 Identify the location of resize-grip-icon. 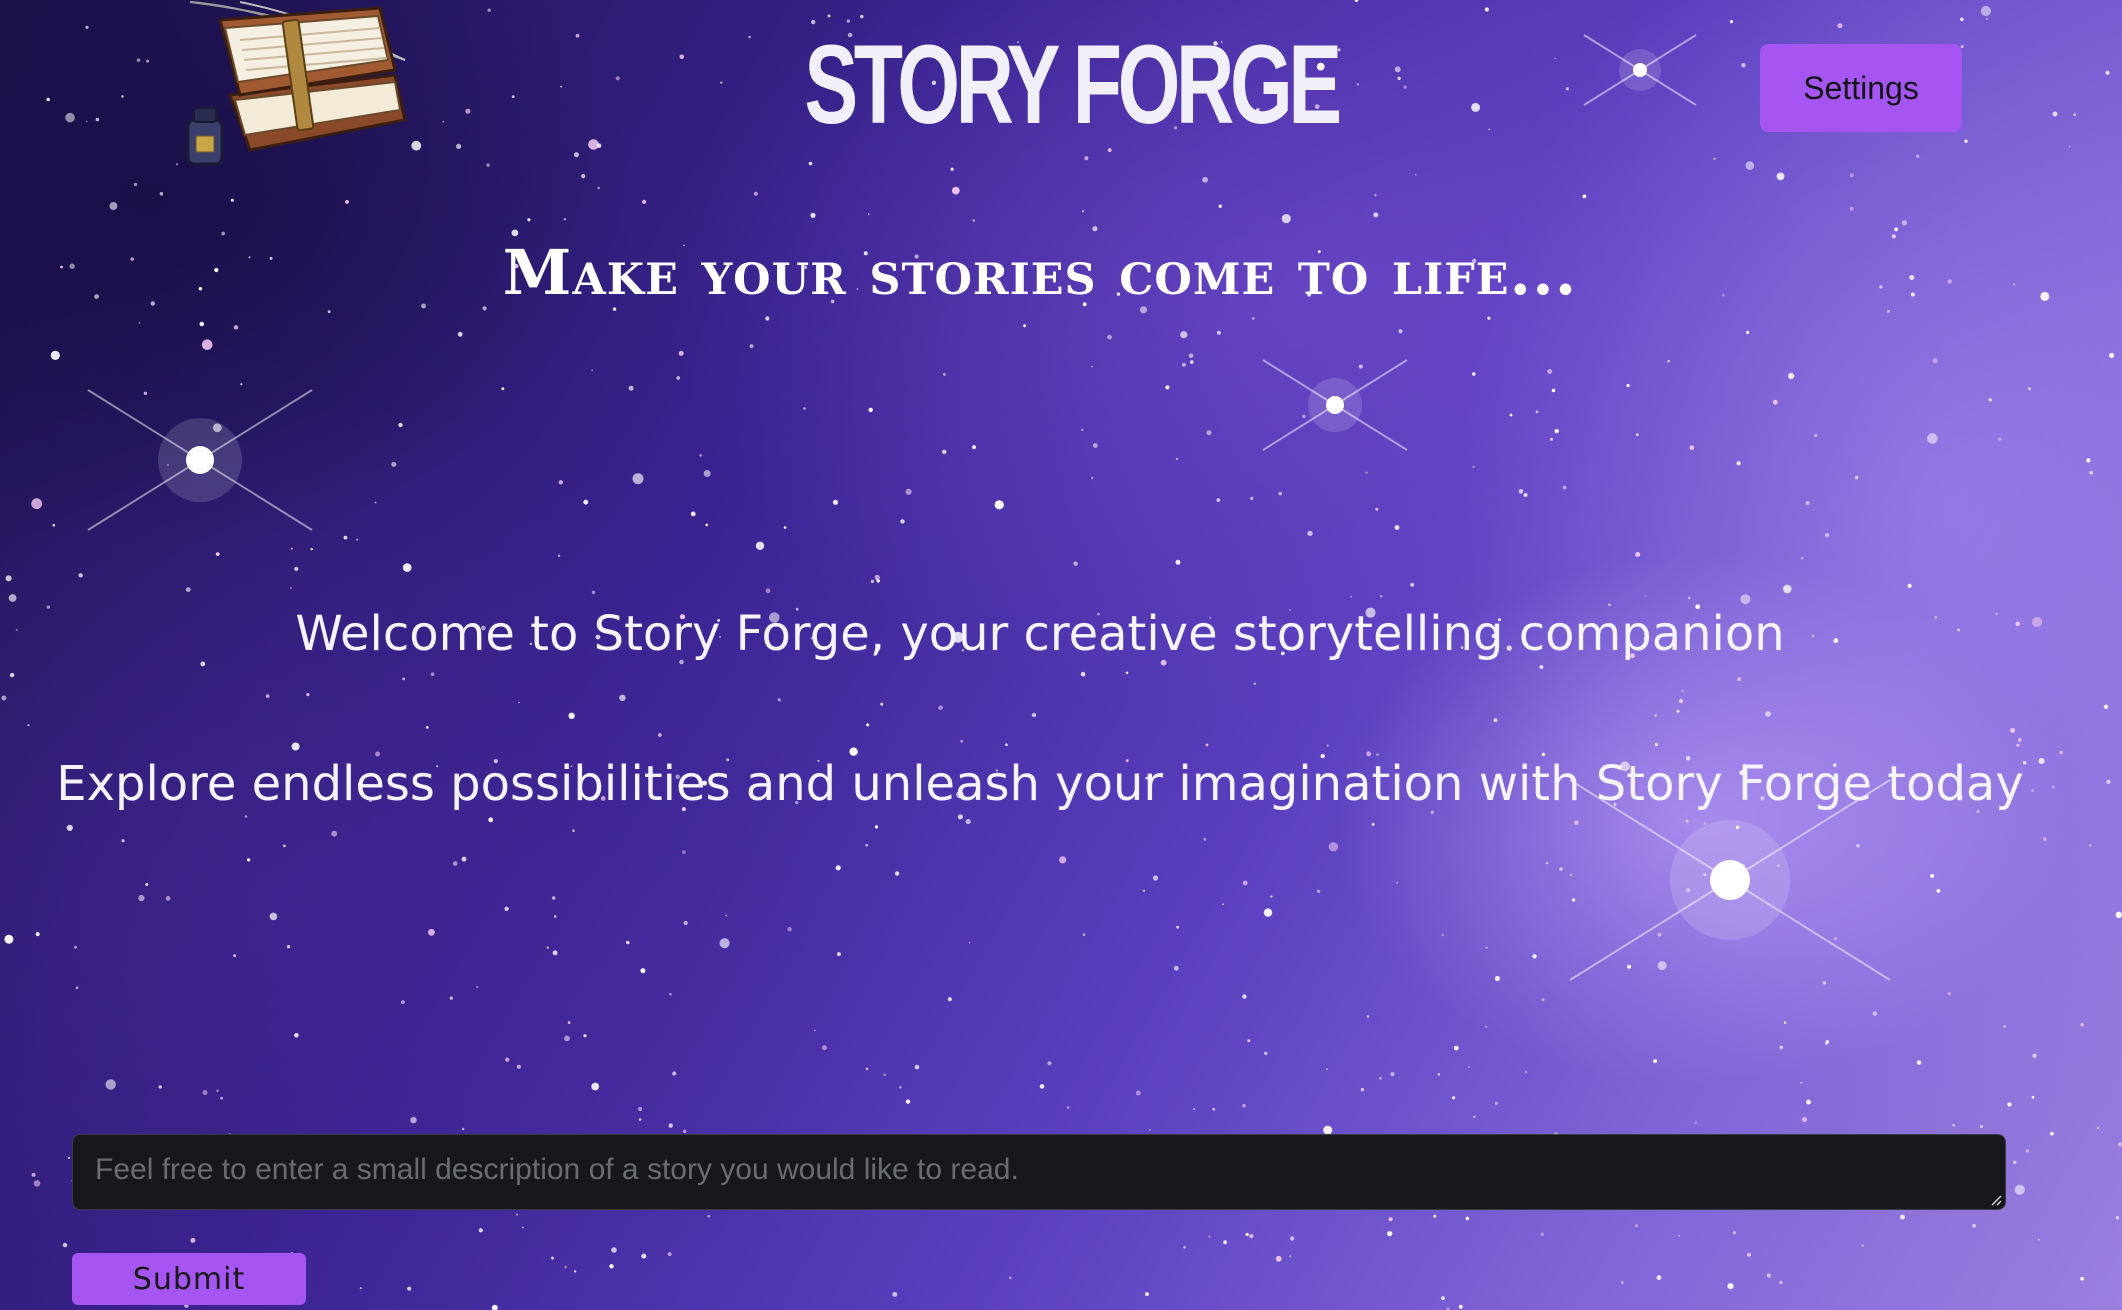
(1996, 1200).